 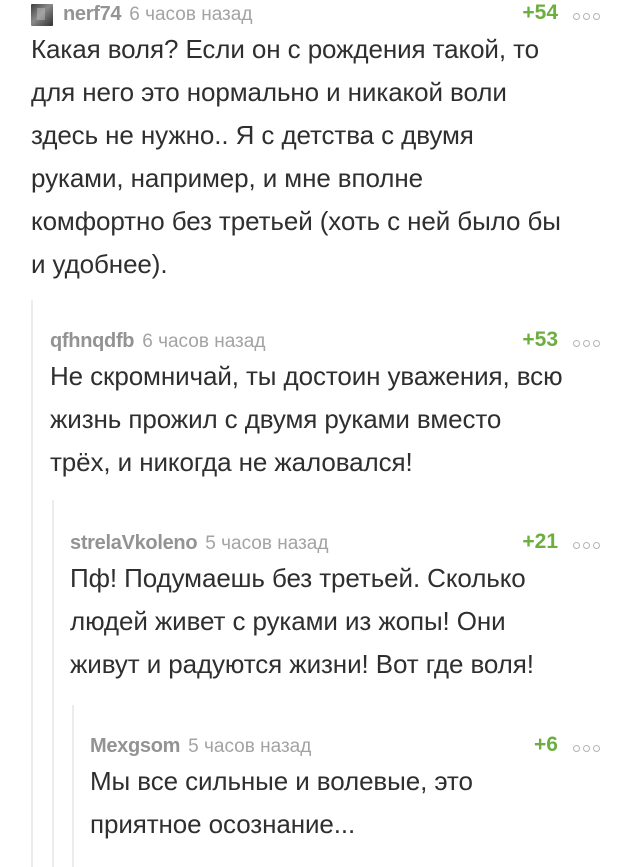 What do you see at coordinates (540, 541) in the screenshot?
I see `rating: +21` at bounding box center [540, 541].